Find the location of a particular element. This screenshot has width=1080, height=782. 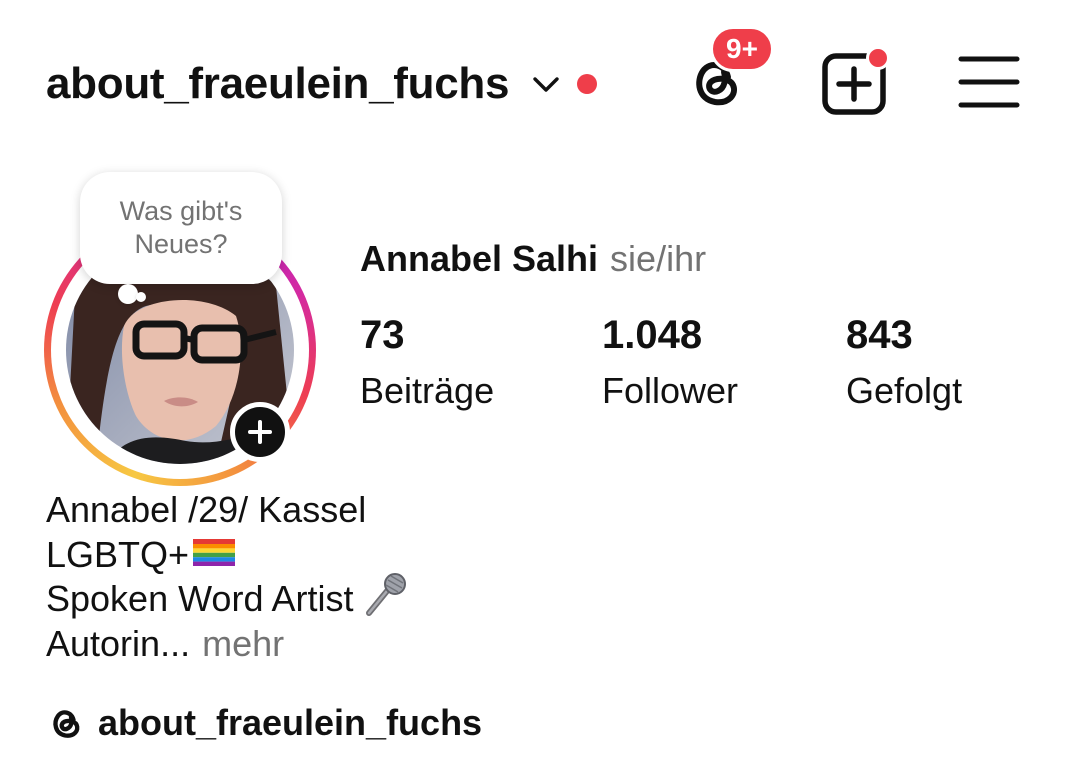

stat-followers: 1.048 Follower is located at coordinates (670, 362).